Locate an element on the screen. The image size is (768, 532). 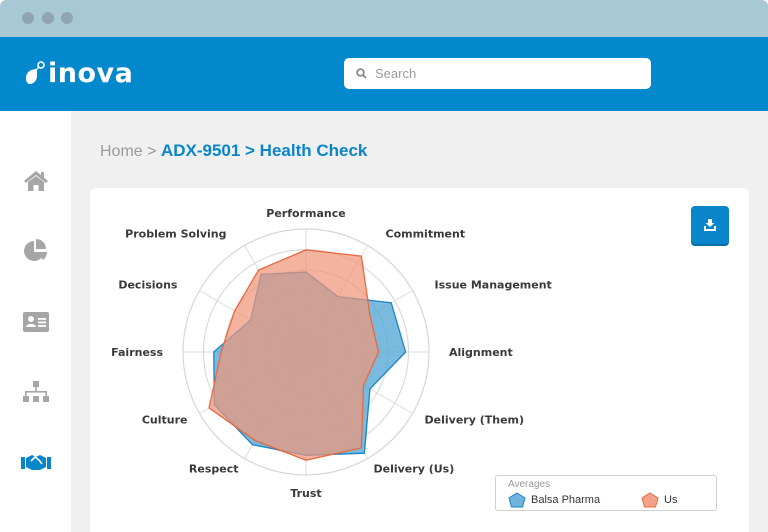
logo-text: inova is located at coordinates (91, 73).